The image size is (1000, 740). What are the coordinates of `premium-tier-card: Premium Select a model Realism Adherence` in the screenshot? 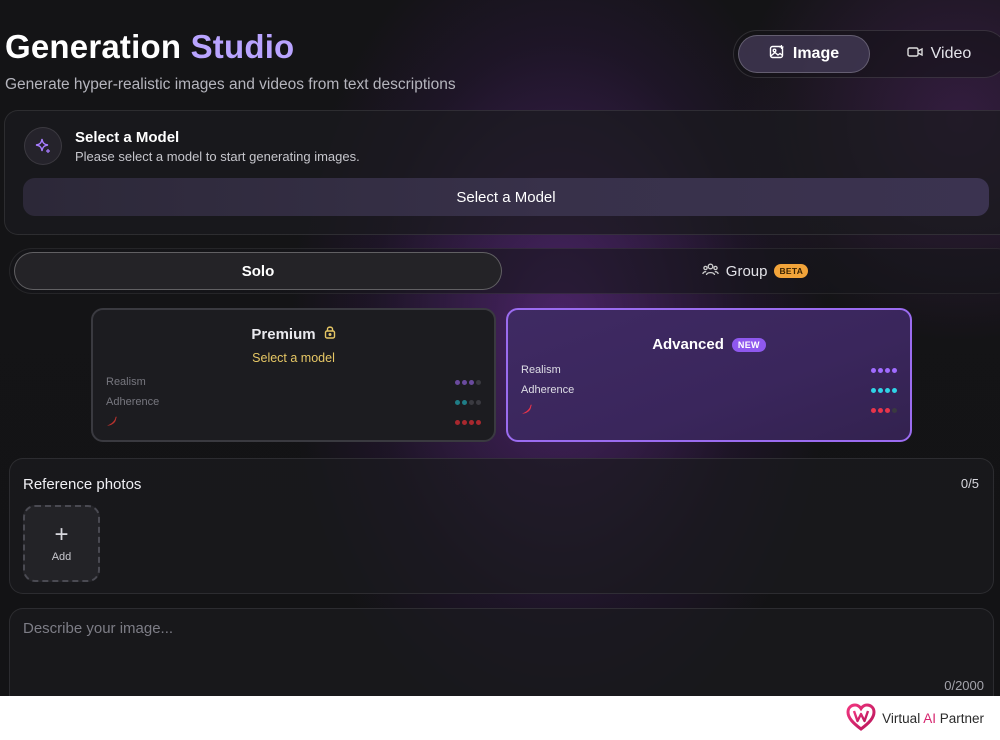 It's located at (293, 375).